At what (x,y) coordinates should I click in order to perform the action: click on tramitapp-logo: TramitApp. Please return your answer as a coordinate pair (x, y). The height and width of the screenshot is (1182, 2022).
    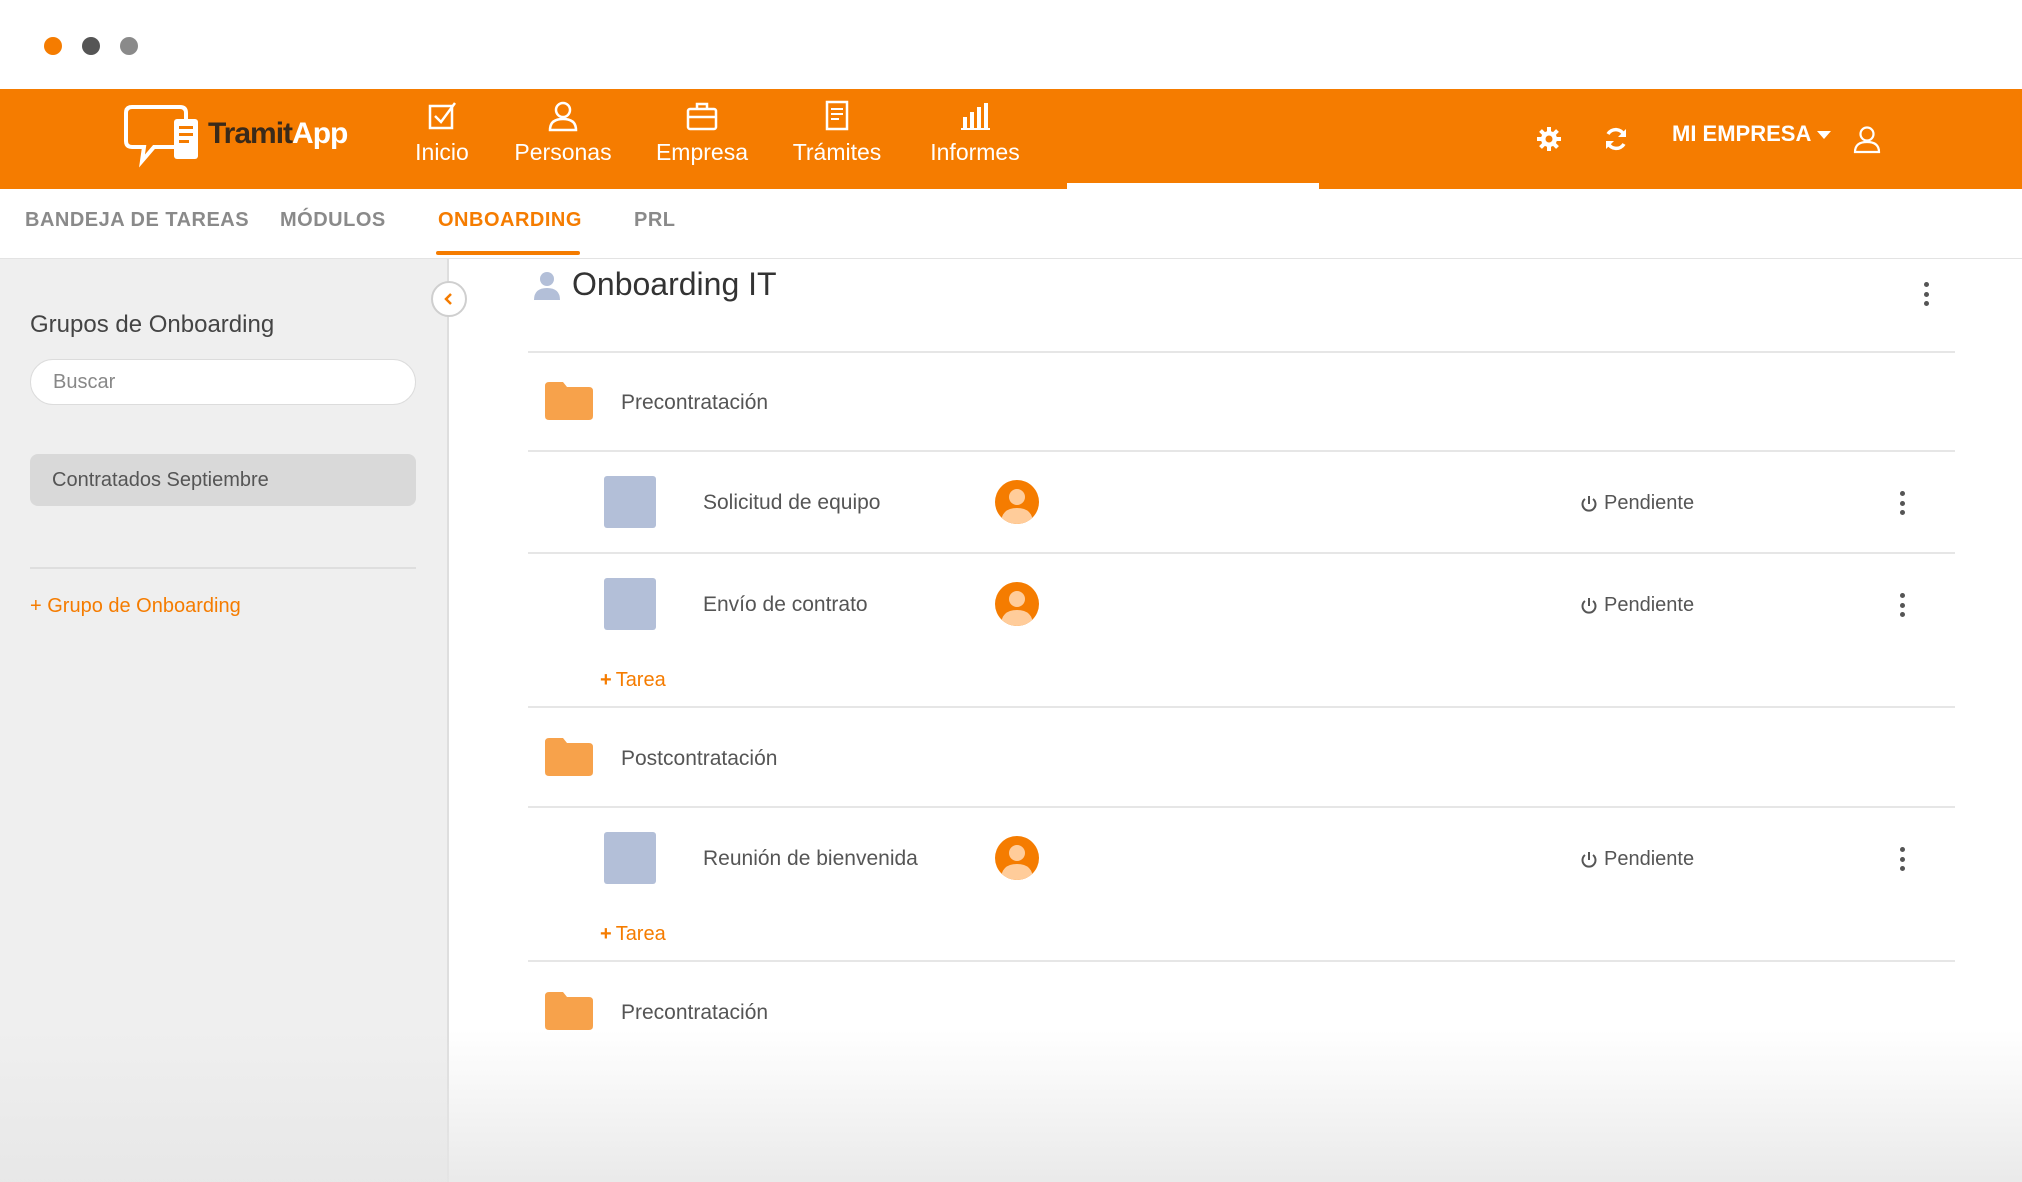
    Looking at the image, I should click on (240, 139).